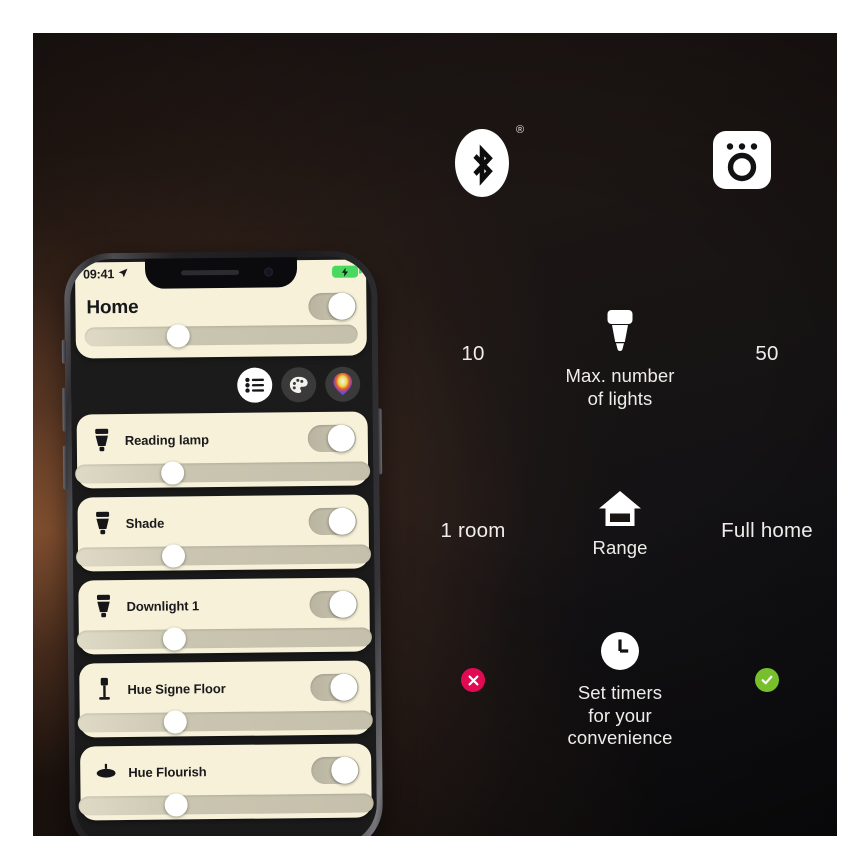  I want to click on light-name: Hue Signe Floor, so click(176, 689).